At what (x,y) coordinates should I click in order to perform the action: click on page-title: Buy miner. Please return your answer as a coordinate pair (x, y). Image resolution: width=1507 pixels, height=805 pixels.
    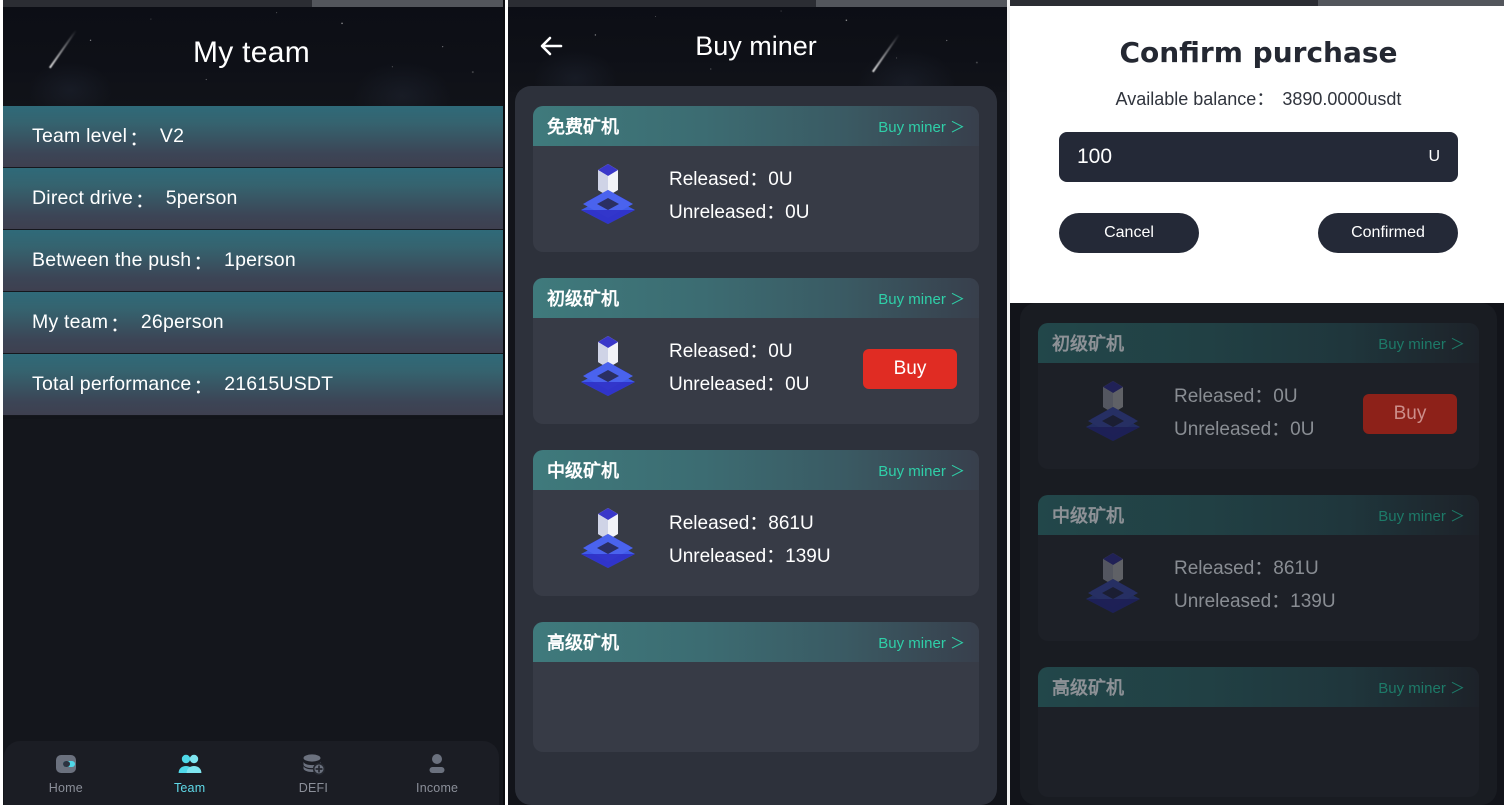
    Looking at the image, I should click on (756, 45).